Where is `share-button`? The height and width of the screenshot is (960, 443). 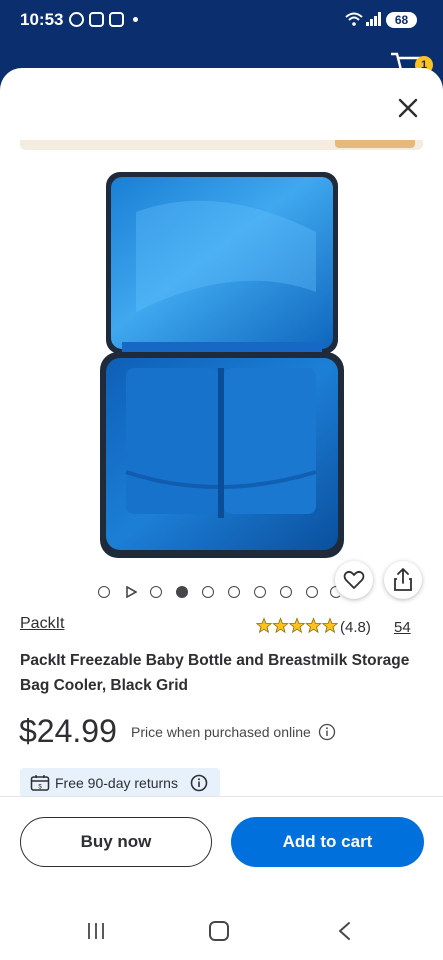
share-button is located at coordinates (403, 580).